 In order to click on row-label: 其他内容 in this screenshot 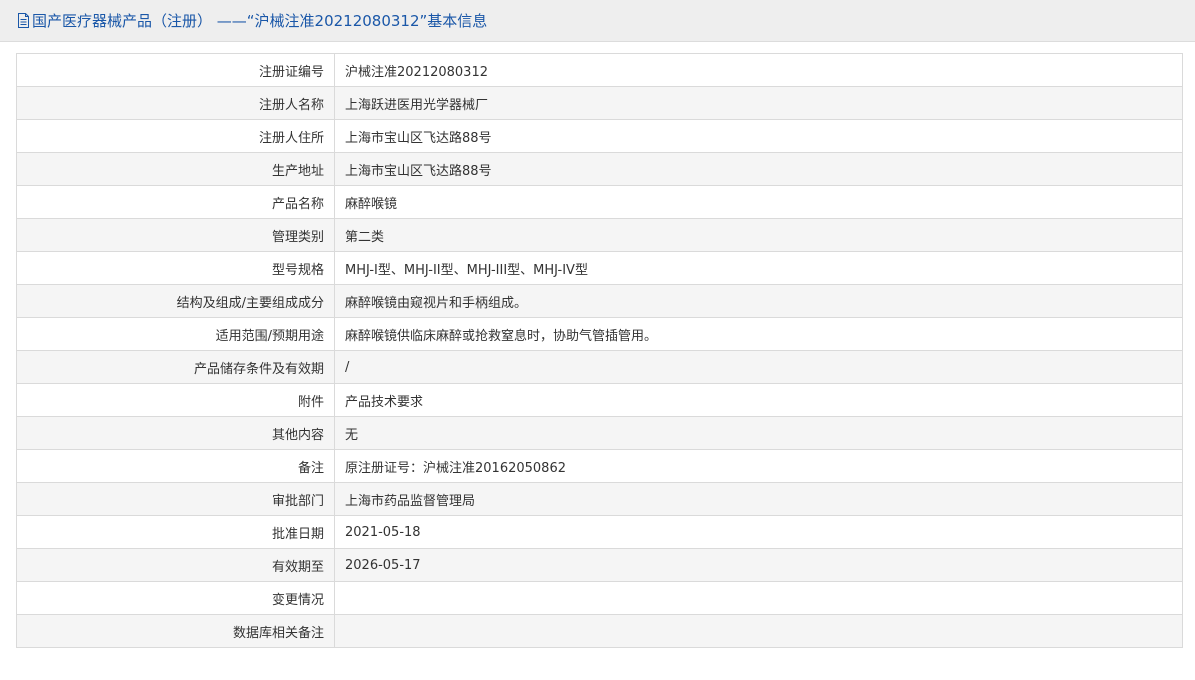, I will do `click(175, 433)`.